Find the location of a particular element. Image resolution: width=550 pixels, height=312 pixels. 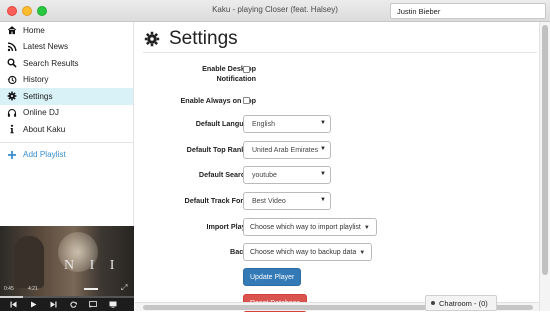

headphones-icon is located at coordinates (12, 113).